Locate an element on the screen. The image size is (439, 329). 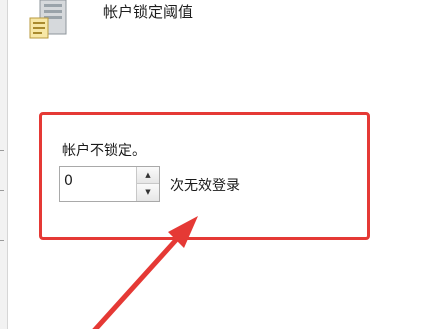
spin-up-button: ▲ is located at coordinates (148, 175).